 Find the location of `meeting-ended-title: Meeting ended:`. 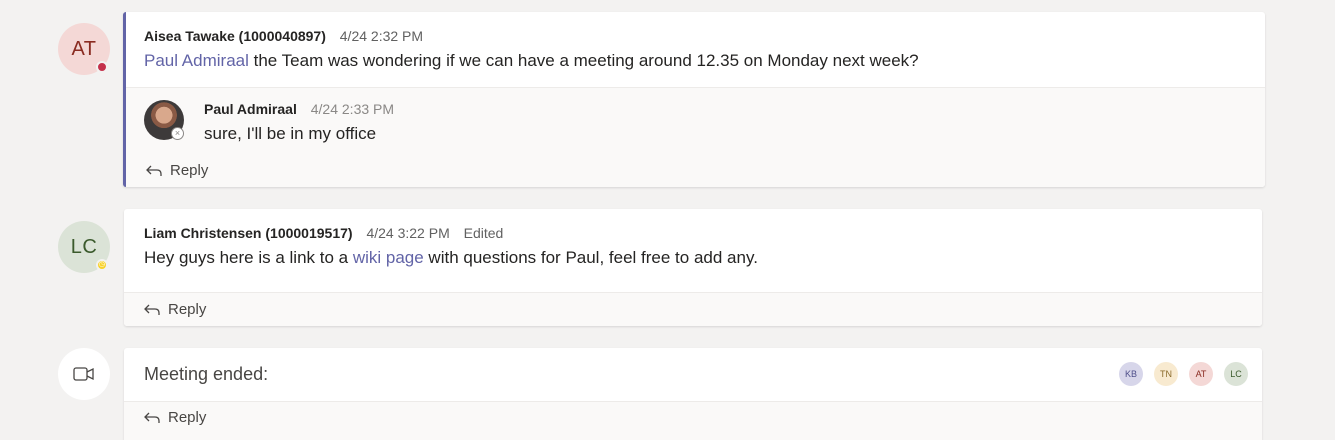

meeting-ended-title: Meeting ended: is located at coordinates (206, 374).